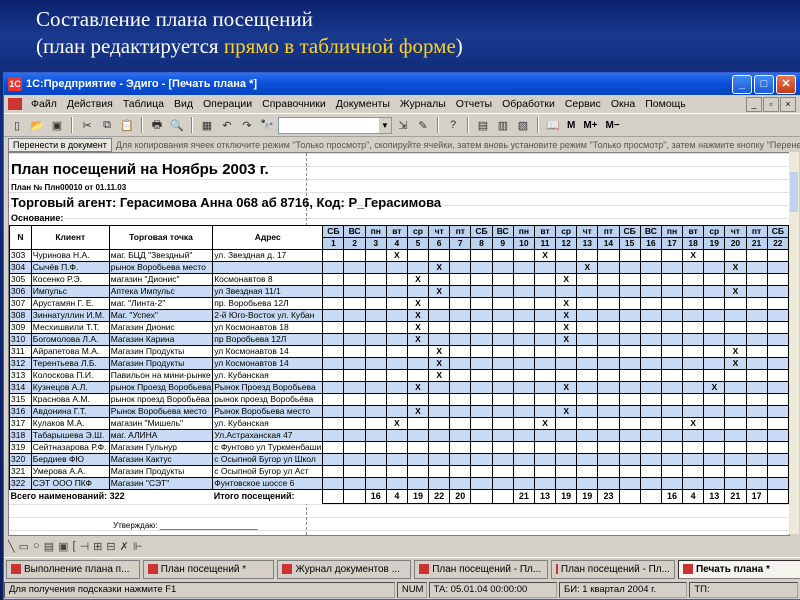 The image size is (800, 600). Describe the element at coordinates (49, 546) in the screenshot. I see `text-icon: ▤` at that location.